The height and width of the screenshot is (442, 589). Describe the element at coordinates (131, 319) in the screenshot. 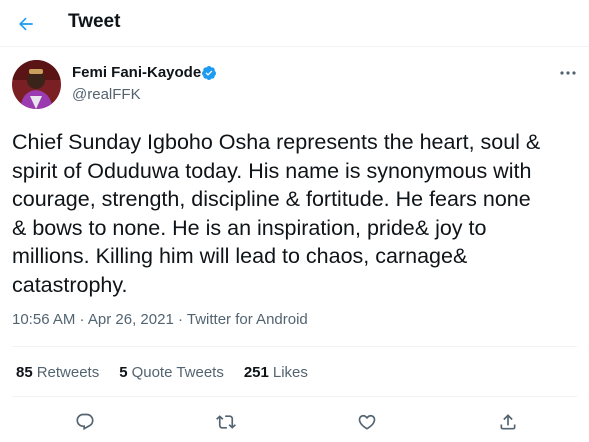

I see `tweet-date: Apr 26, 2021` at that location.